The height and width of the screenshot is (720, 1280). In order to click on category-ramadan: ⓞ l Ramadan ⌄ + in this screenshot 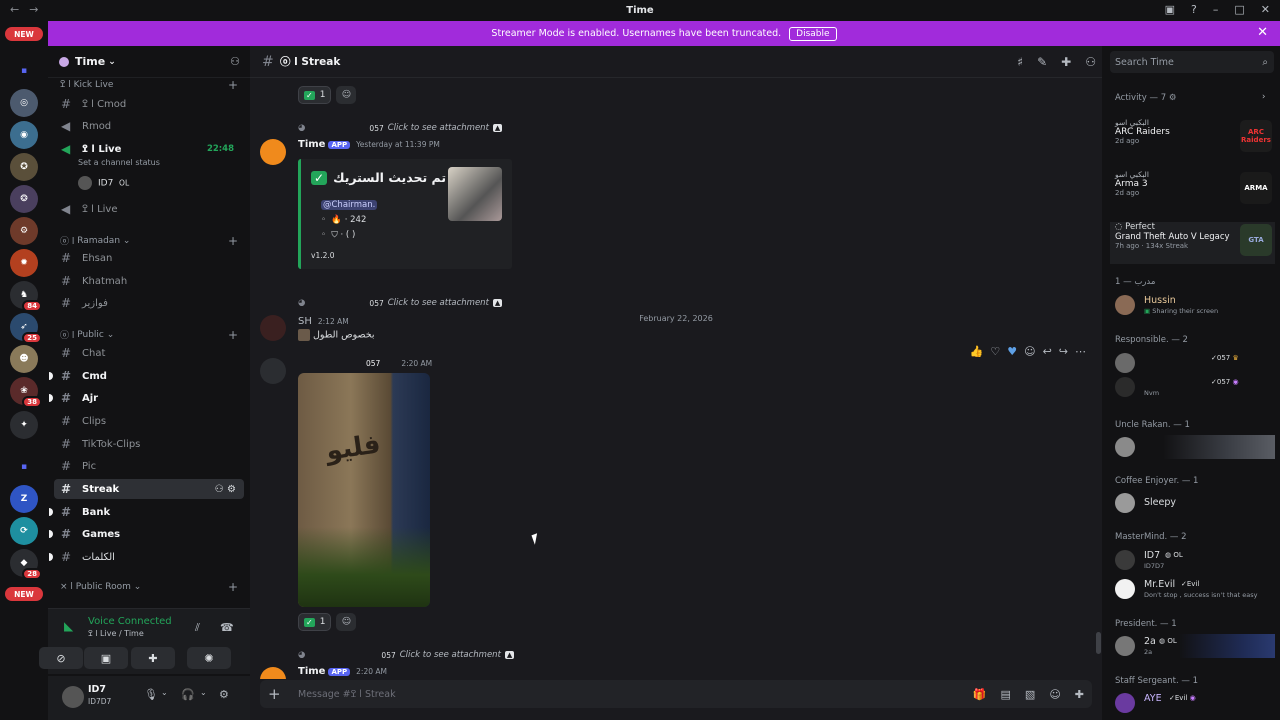, I will do `click(149, 241)`.